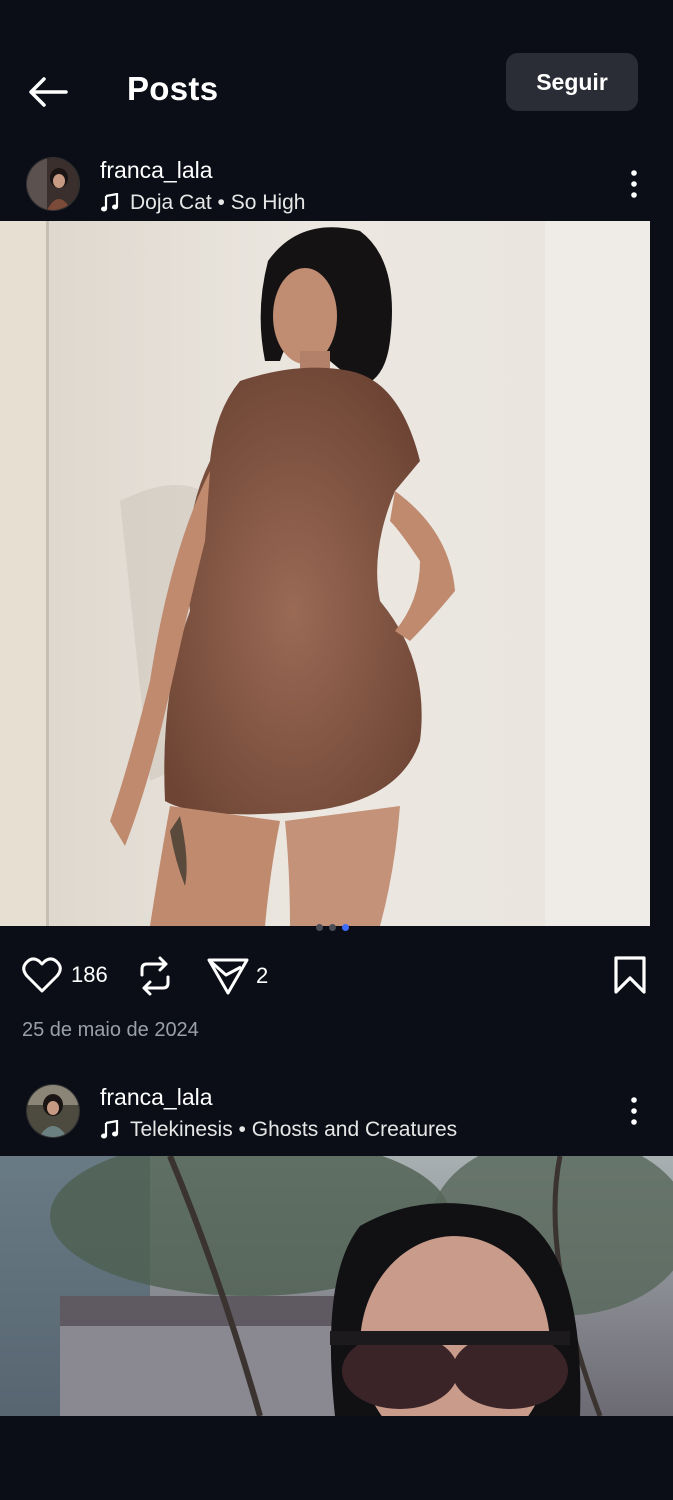 This screenshot has height=1500, width=673. I want to click on carousel-indicator, so click(332, 927).